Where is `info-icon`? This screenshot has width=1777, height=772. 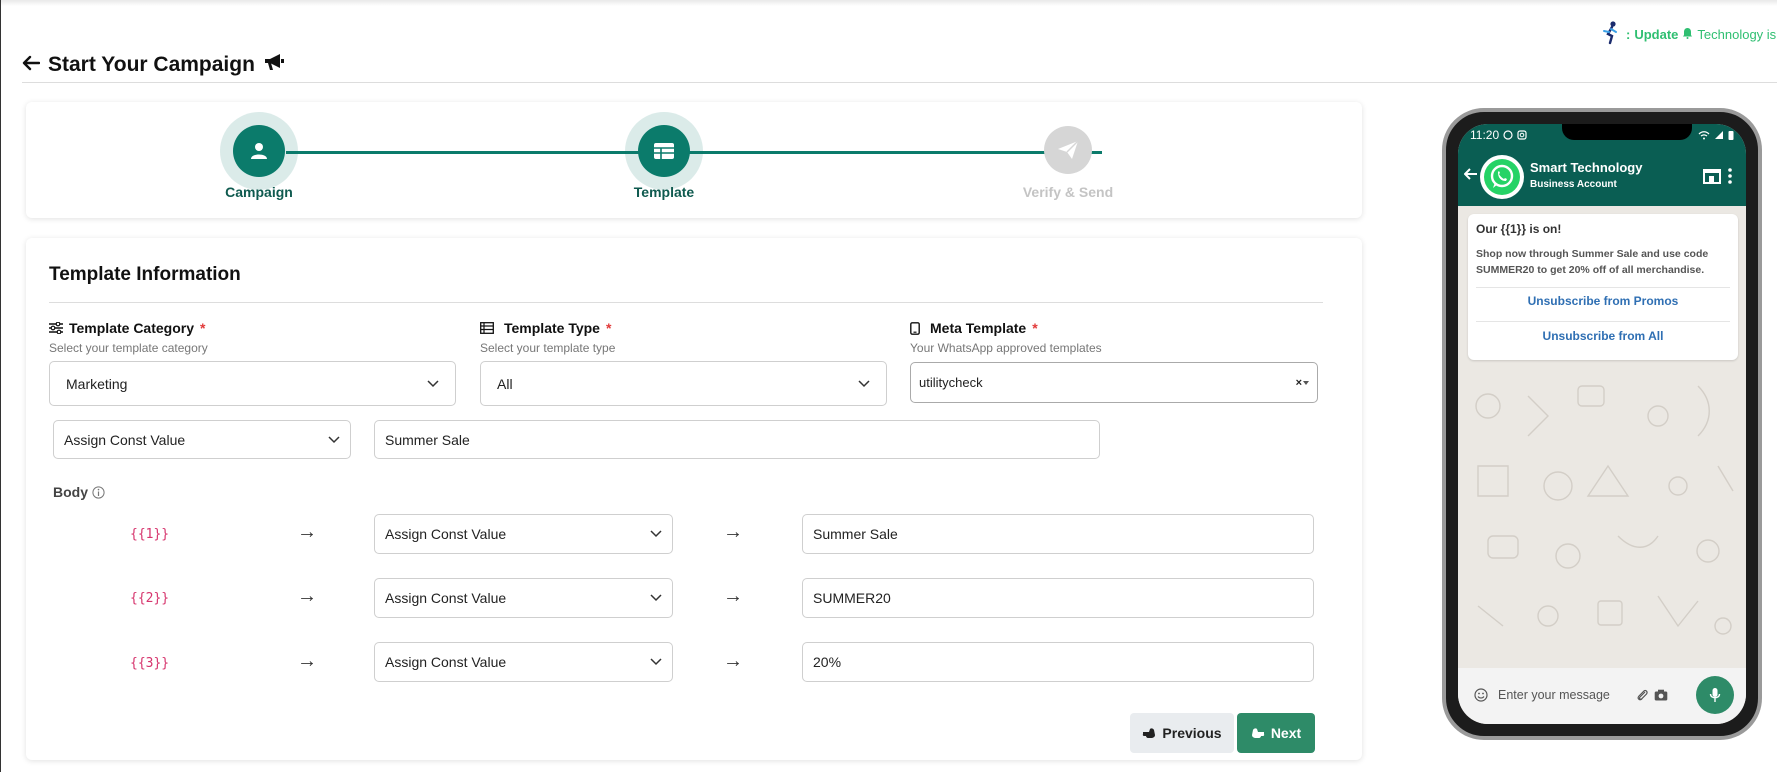 info-icon is located at coordinates (98, 492).